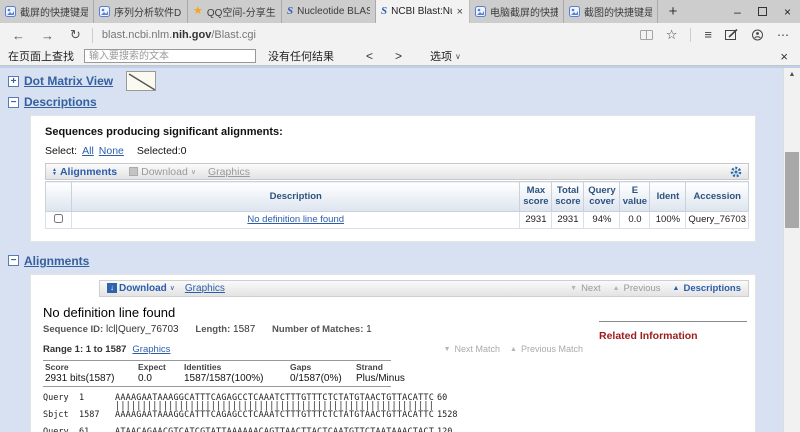 The height and width of the screenshot is (432, 800). Describe the element at coordinates (295, 219) in the screenshot. I see `hit-description-link: No definition line found` at that location.